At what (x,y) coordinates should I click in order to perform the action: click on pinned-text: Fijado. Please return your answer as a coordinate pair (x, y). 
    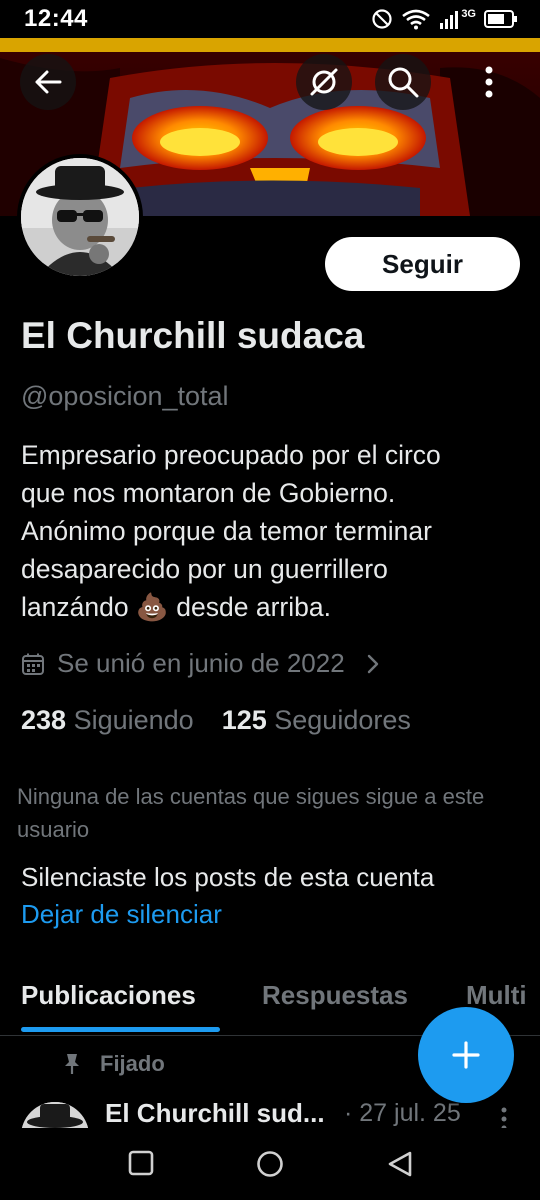
    Looking at the image, I should click on (132, 1063).